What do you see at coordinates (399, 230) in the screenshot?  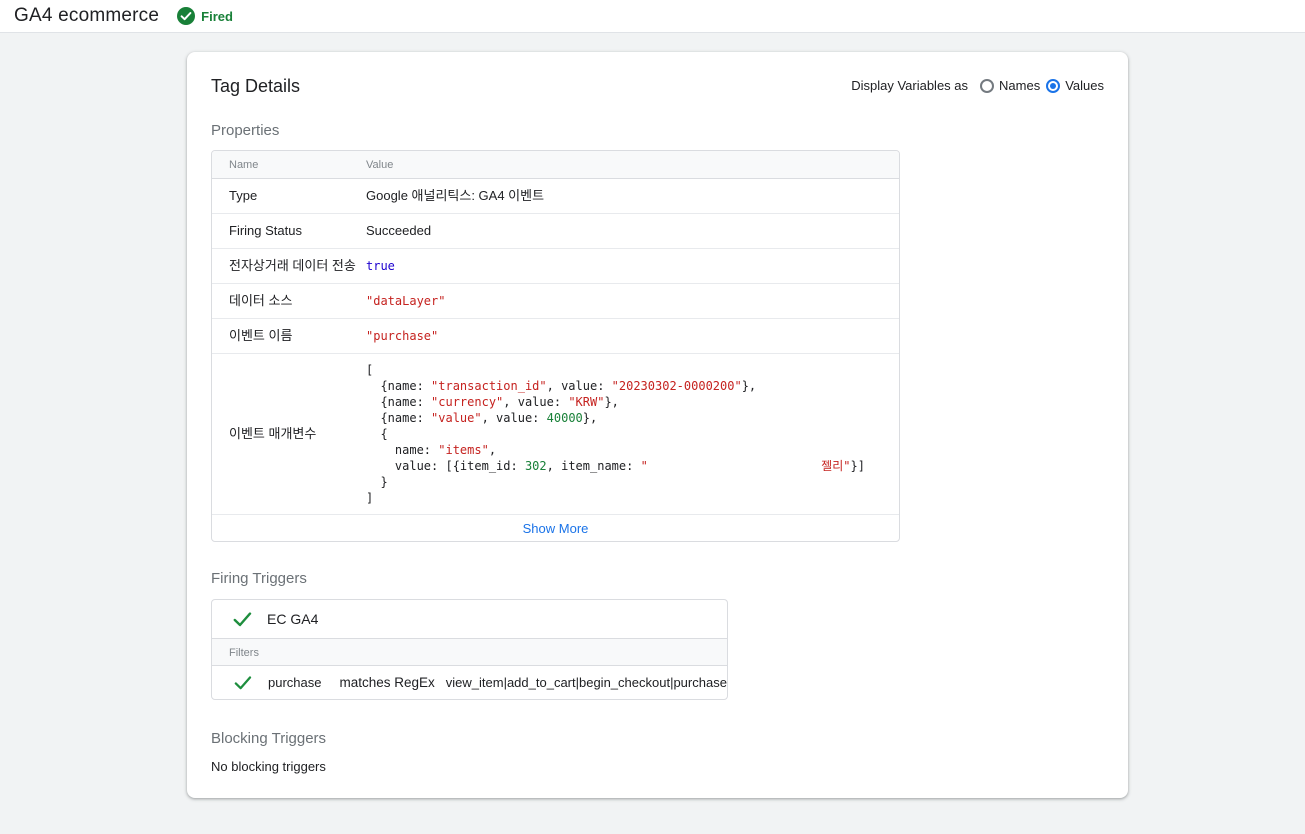 I see `property-value: Succeeded` at bounding box center [399, 230].